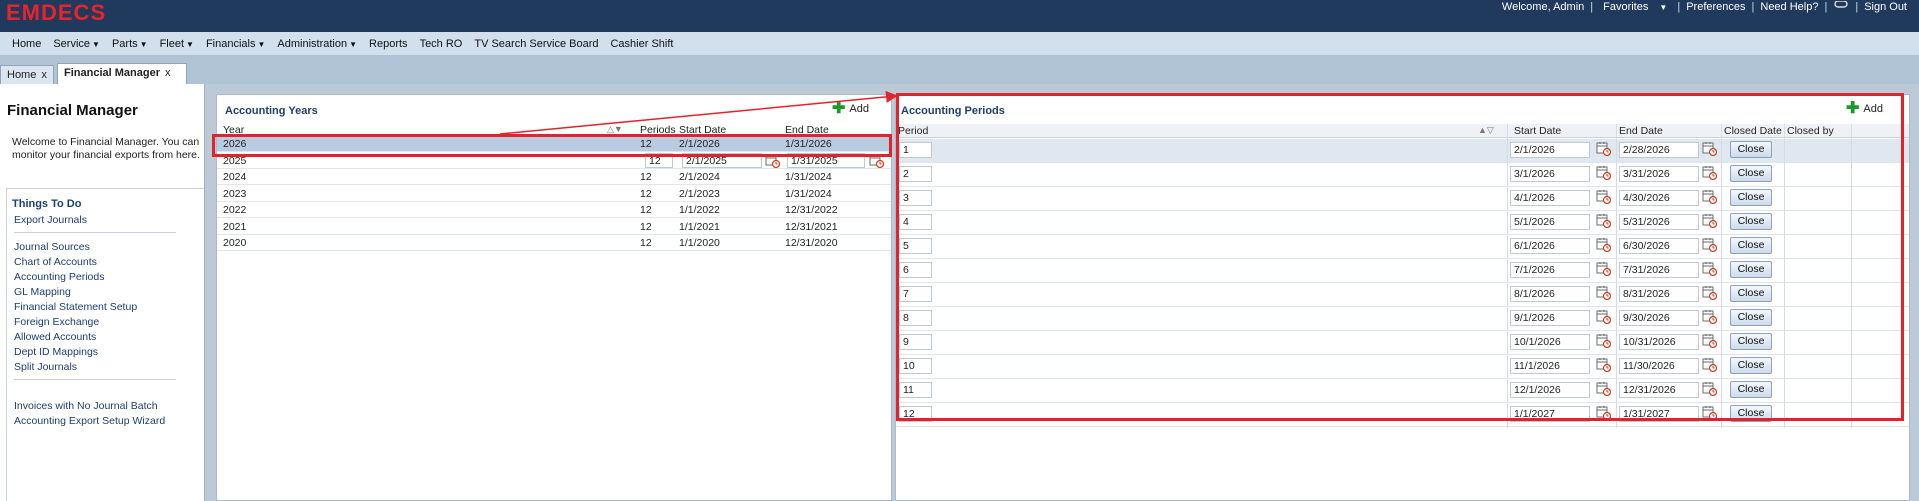  Describe the element at coordinates (1885, 7) in the screenshot. I see `sign-out-link: Sign Out` at that location.